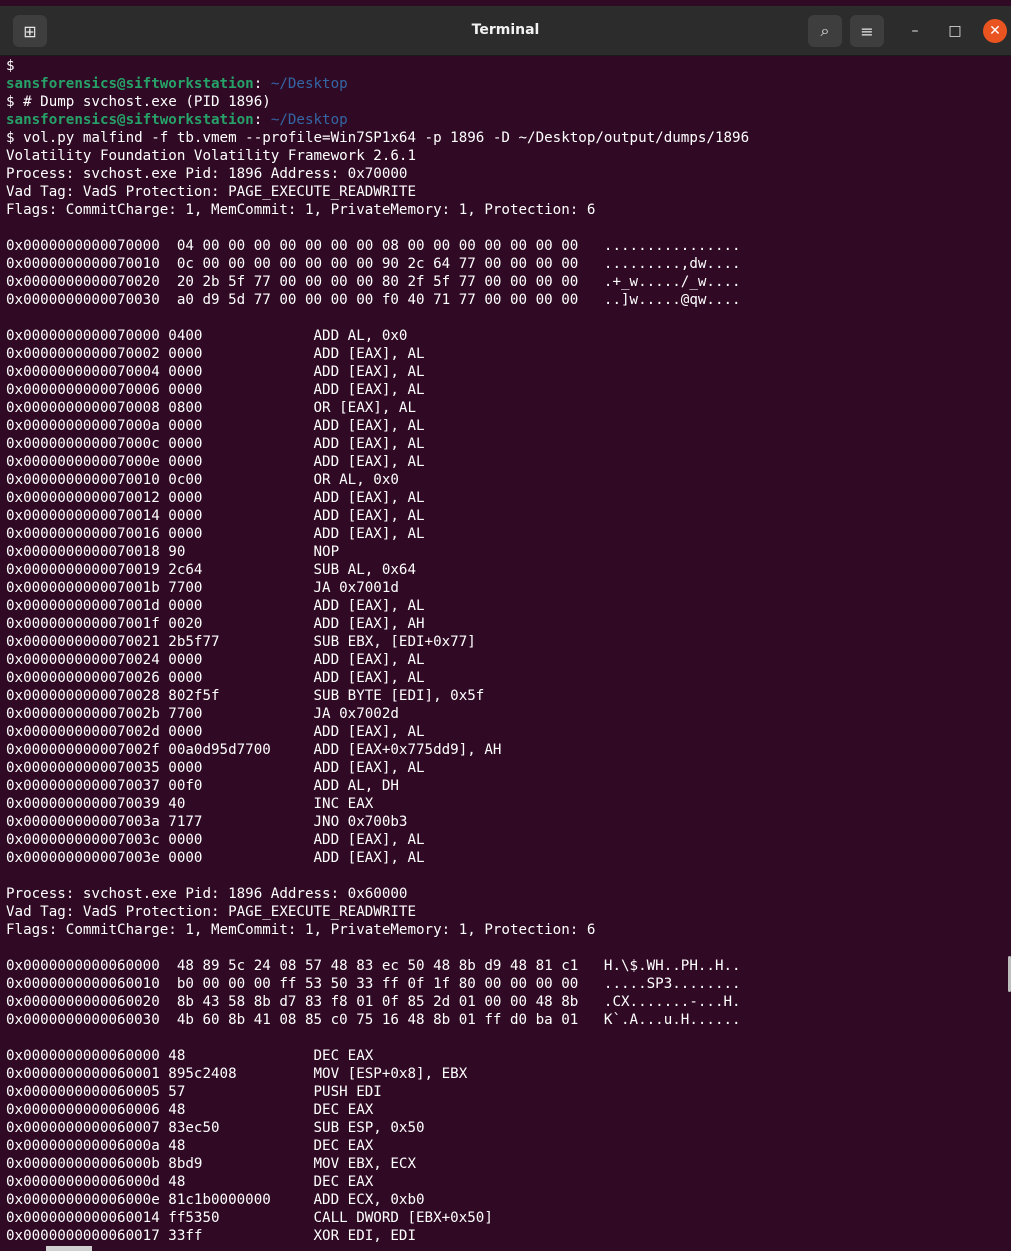 The width and height of the screenshot is (1011, 1251). I want to click on output-line: 0x000000000007001d 0000 ADD [EAX], AL, so click(508, 606).